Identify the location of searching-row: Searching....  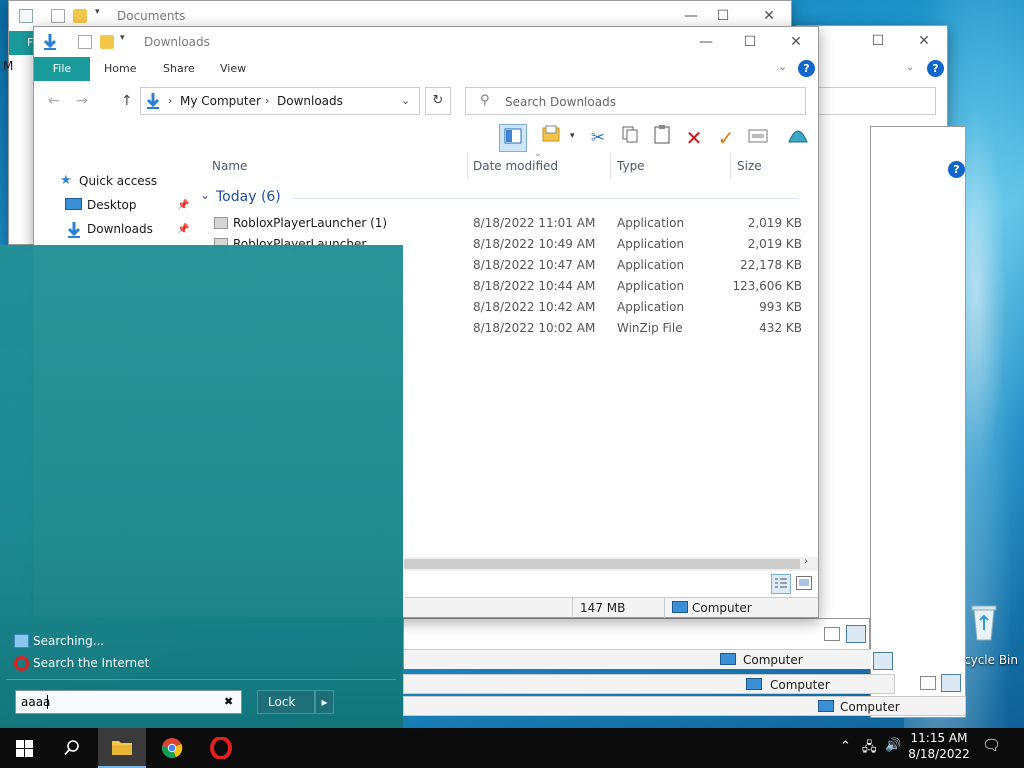
(114, 642).